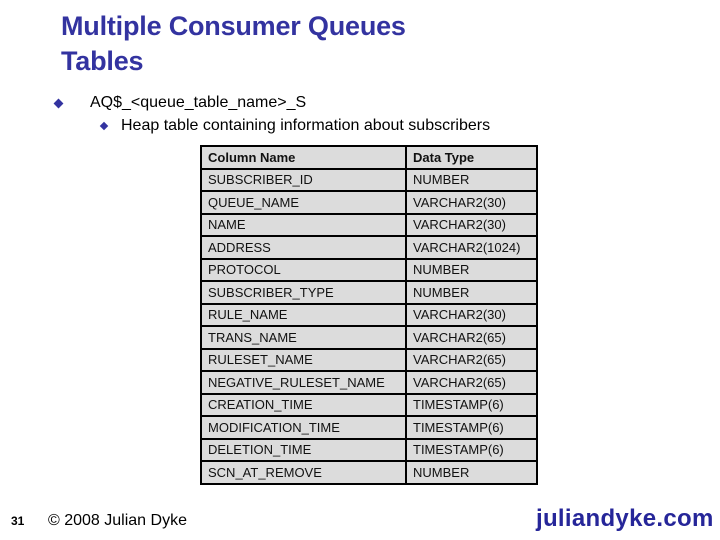 This screenshot has height=540, width=720. What do you see at coordinates (233, 26) in the screenshot?
I see `slide-title-line-1: Multiple Consumer Queues` at bounding box center [233, 26].